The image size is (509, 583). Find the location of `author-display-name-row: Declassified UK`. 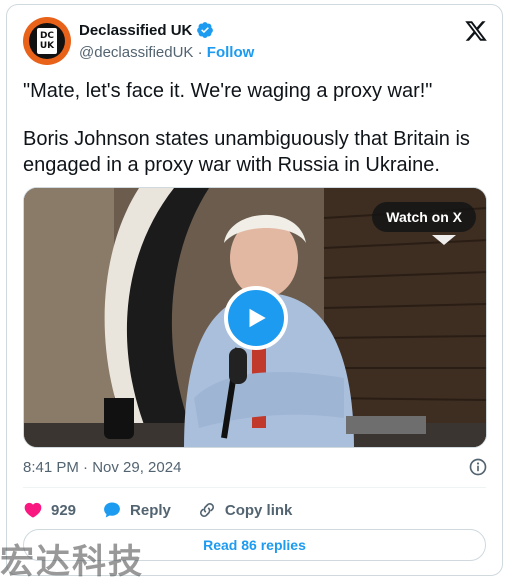

author-display-name-row: Declassified UK is located at coordinates (146, 30).